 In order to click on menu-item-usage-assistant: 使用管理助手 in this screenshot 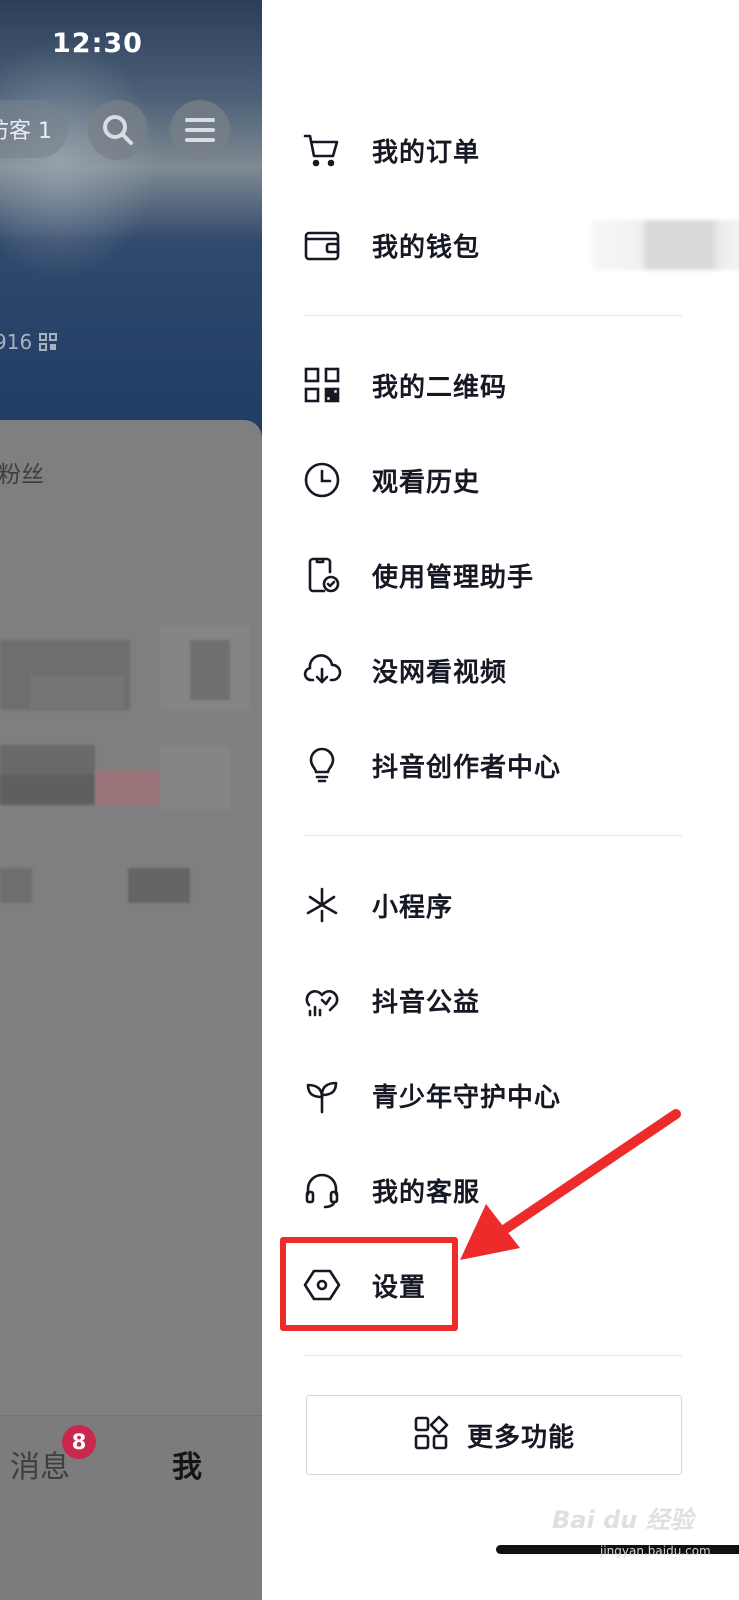, I will do `click(502, 575)`.